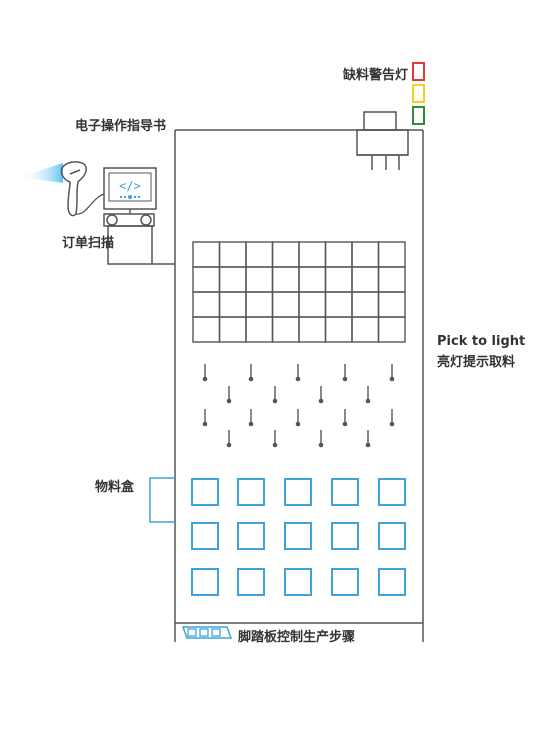 The width and height of the screenshot is (550, 750). I want to click on material-box-grid, so click(298, 537).